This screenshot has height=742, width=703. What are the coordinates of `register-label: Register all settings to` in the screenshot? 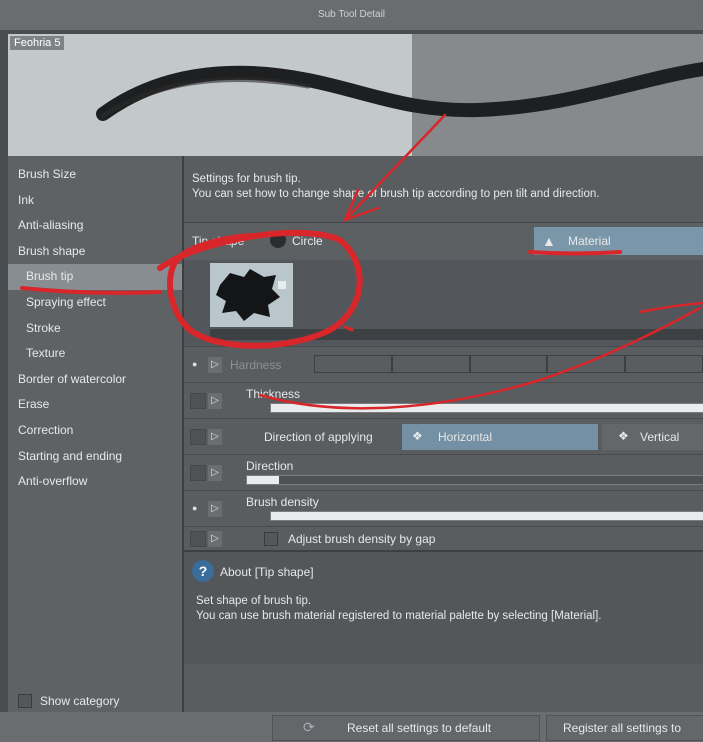 It's located at (622, 728).